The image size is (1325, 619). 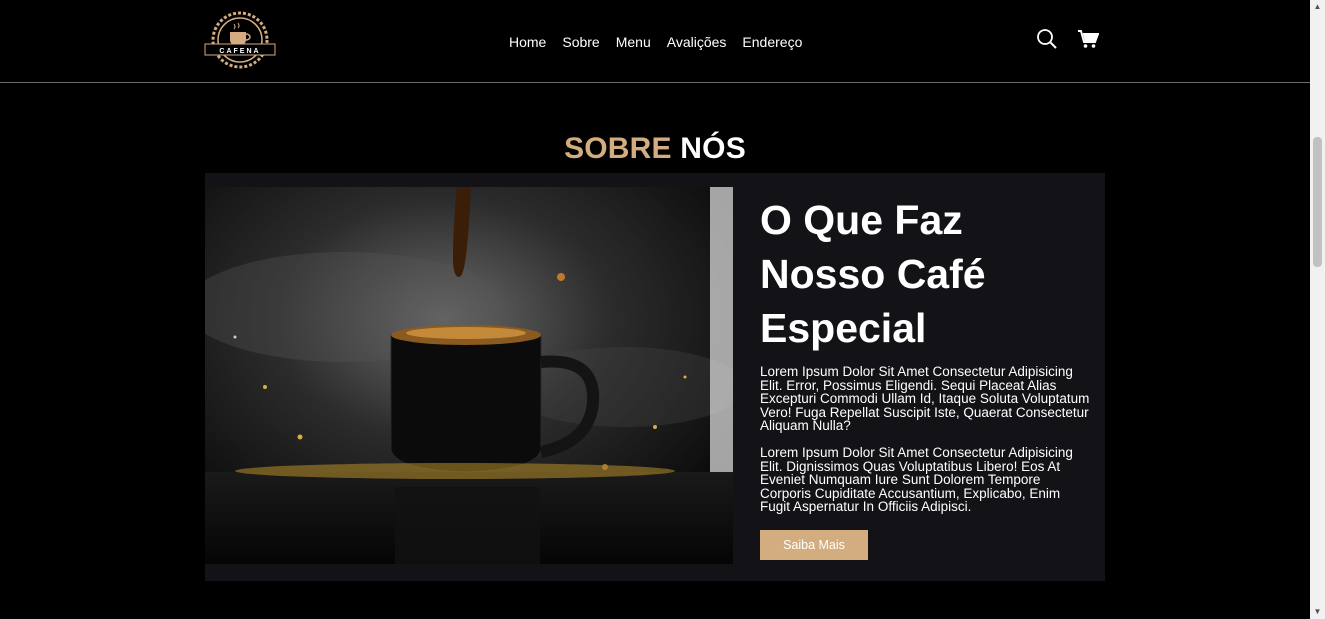 What do you see at coordinates (1068, 39) in the screenshot?
I see `header-actions` at bounding box center [1068, 39].